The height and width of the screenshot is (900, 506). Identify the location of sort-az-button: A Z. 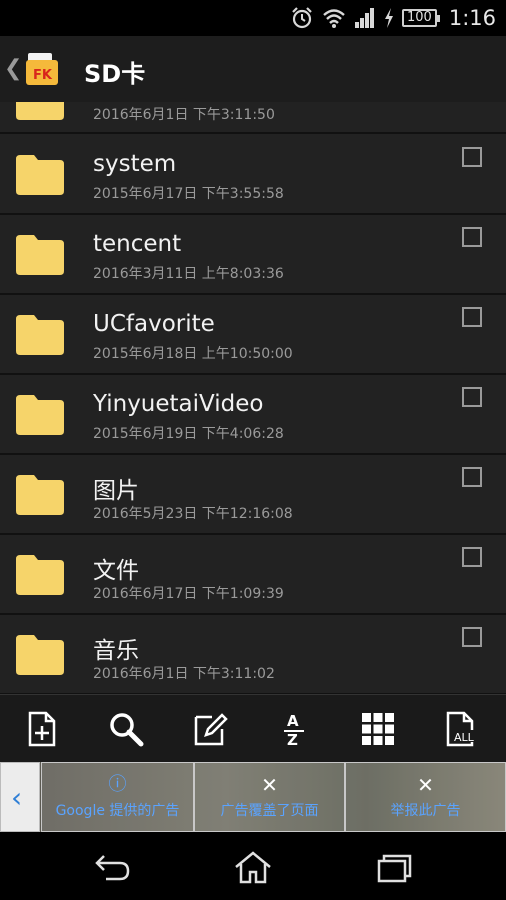
(294, 729).